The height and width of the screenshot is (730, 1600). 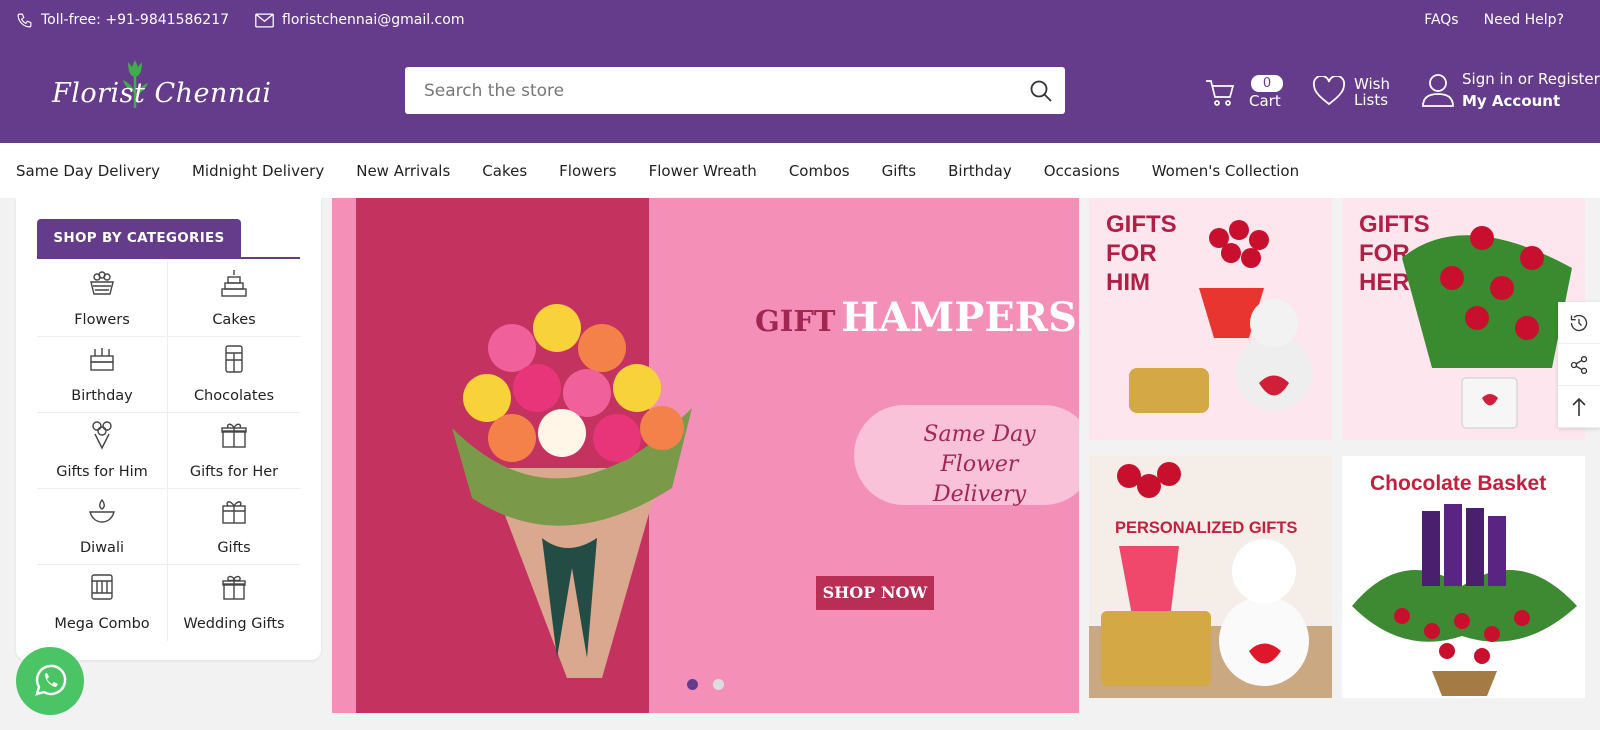 I want to click on category-label: Mega Combo, so click(x=102, y=624).